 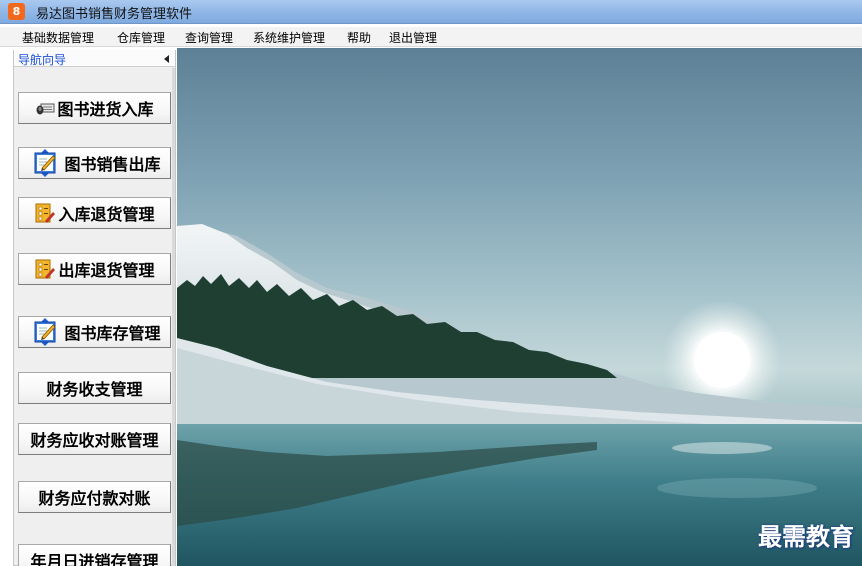 What do you see at coordinates (431, 12) in the screenshot?
I see `window-title-bar: 8 易达图书销售财务管理软件` at bounding box center [431, 12].